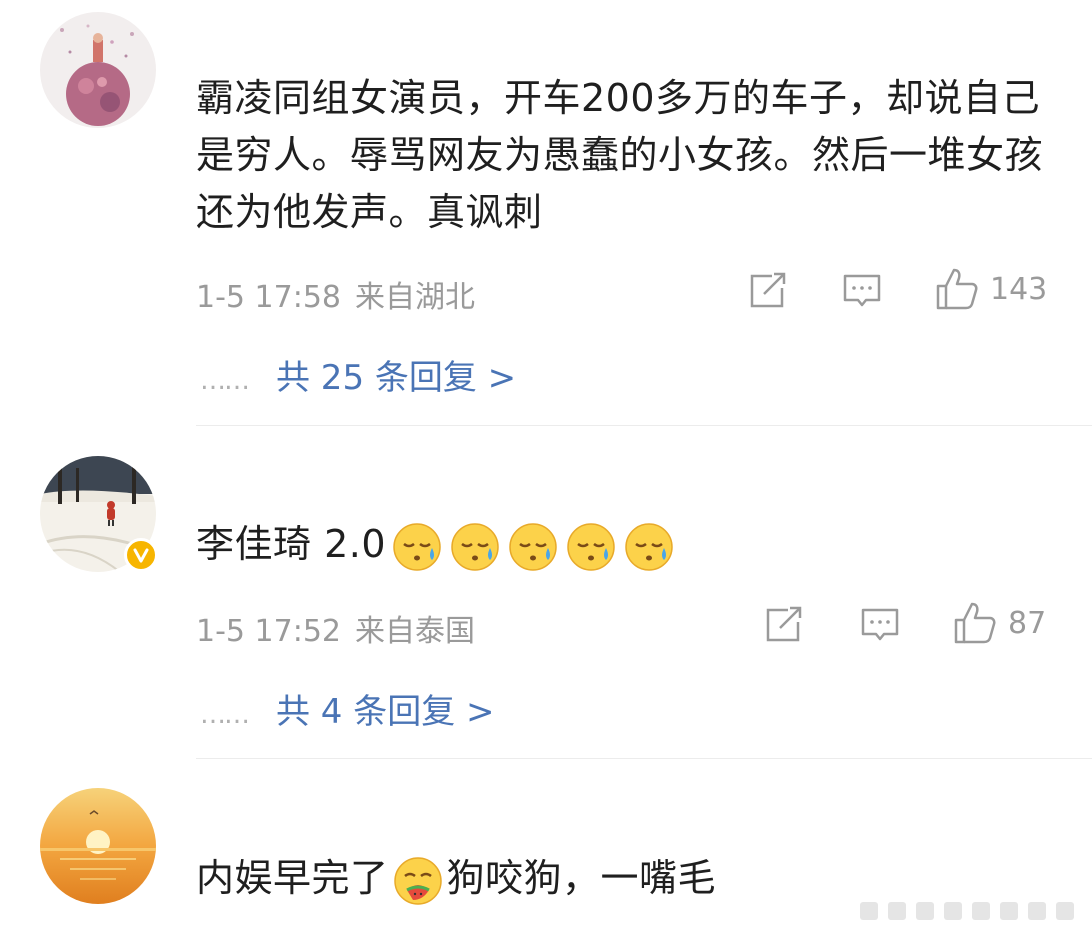  Describe the element at coordinates (291, 544) in the screenshot. I see `comment-text-content: 李佳琦 2.0` at that location.